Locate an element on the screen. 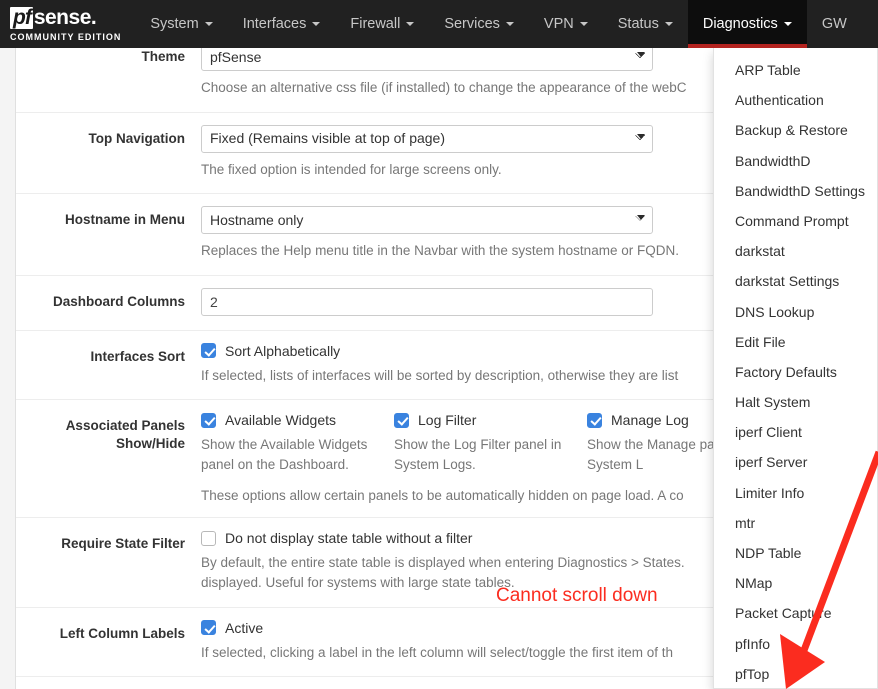  form-row-label: Left Column Labels is located at coordinates (122, 633).